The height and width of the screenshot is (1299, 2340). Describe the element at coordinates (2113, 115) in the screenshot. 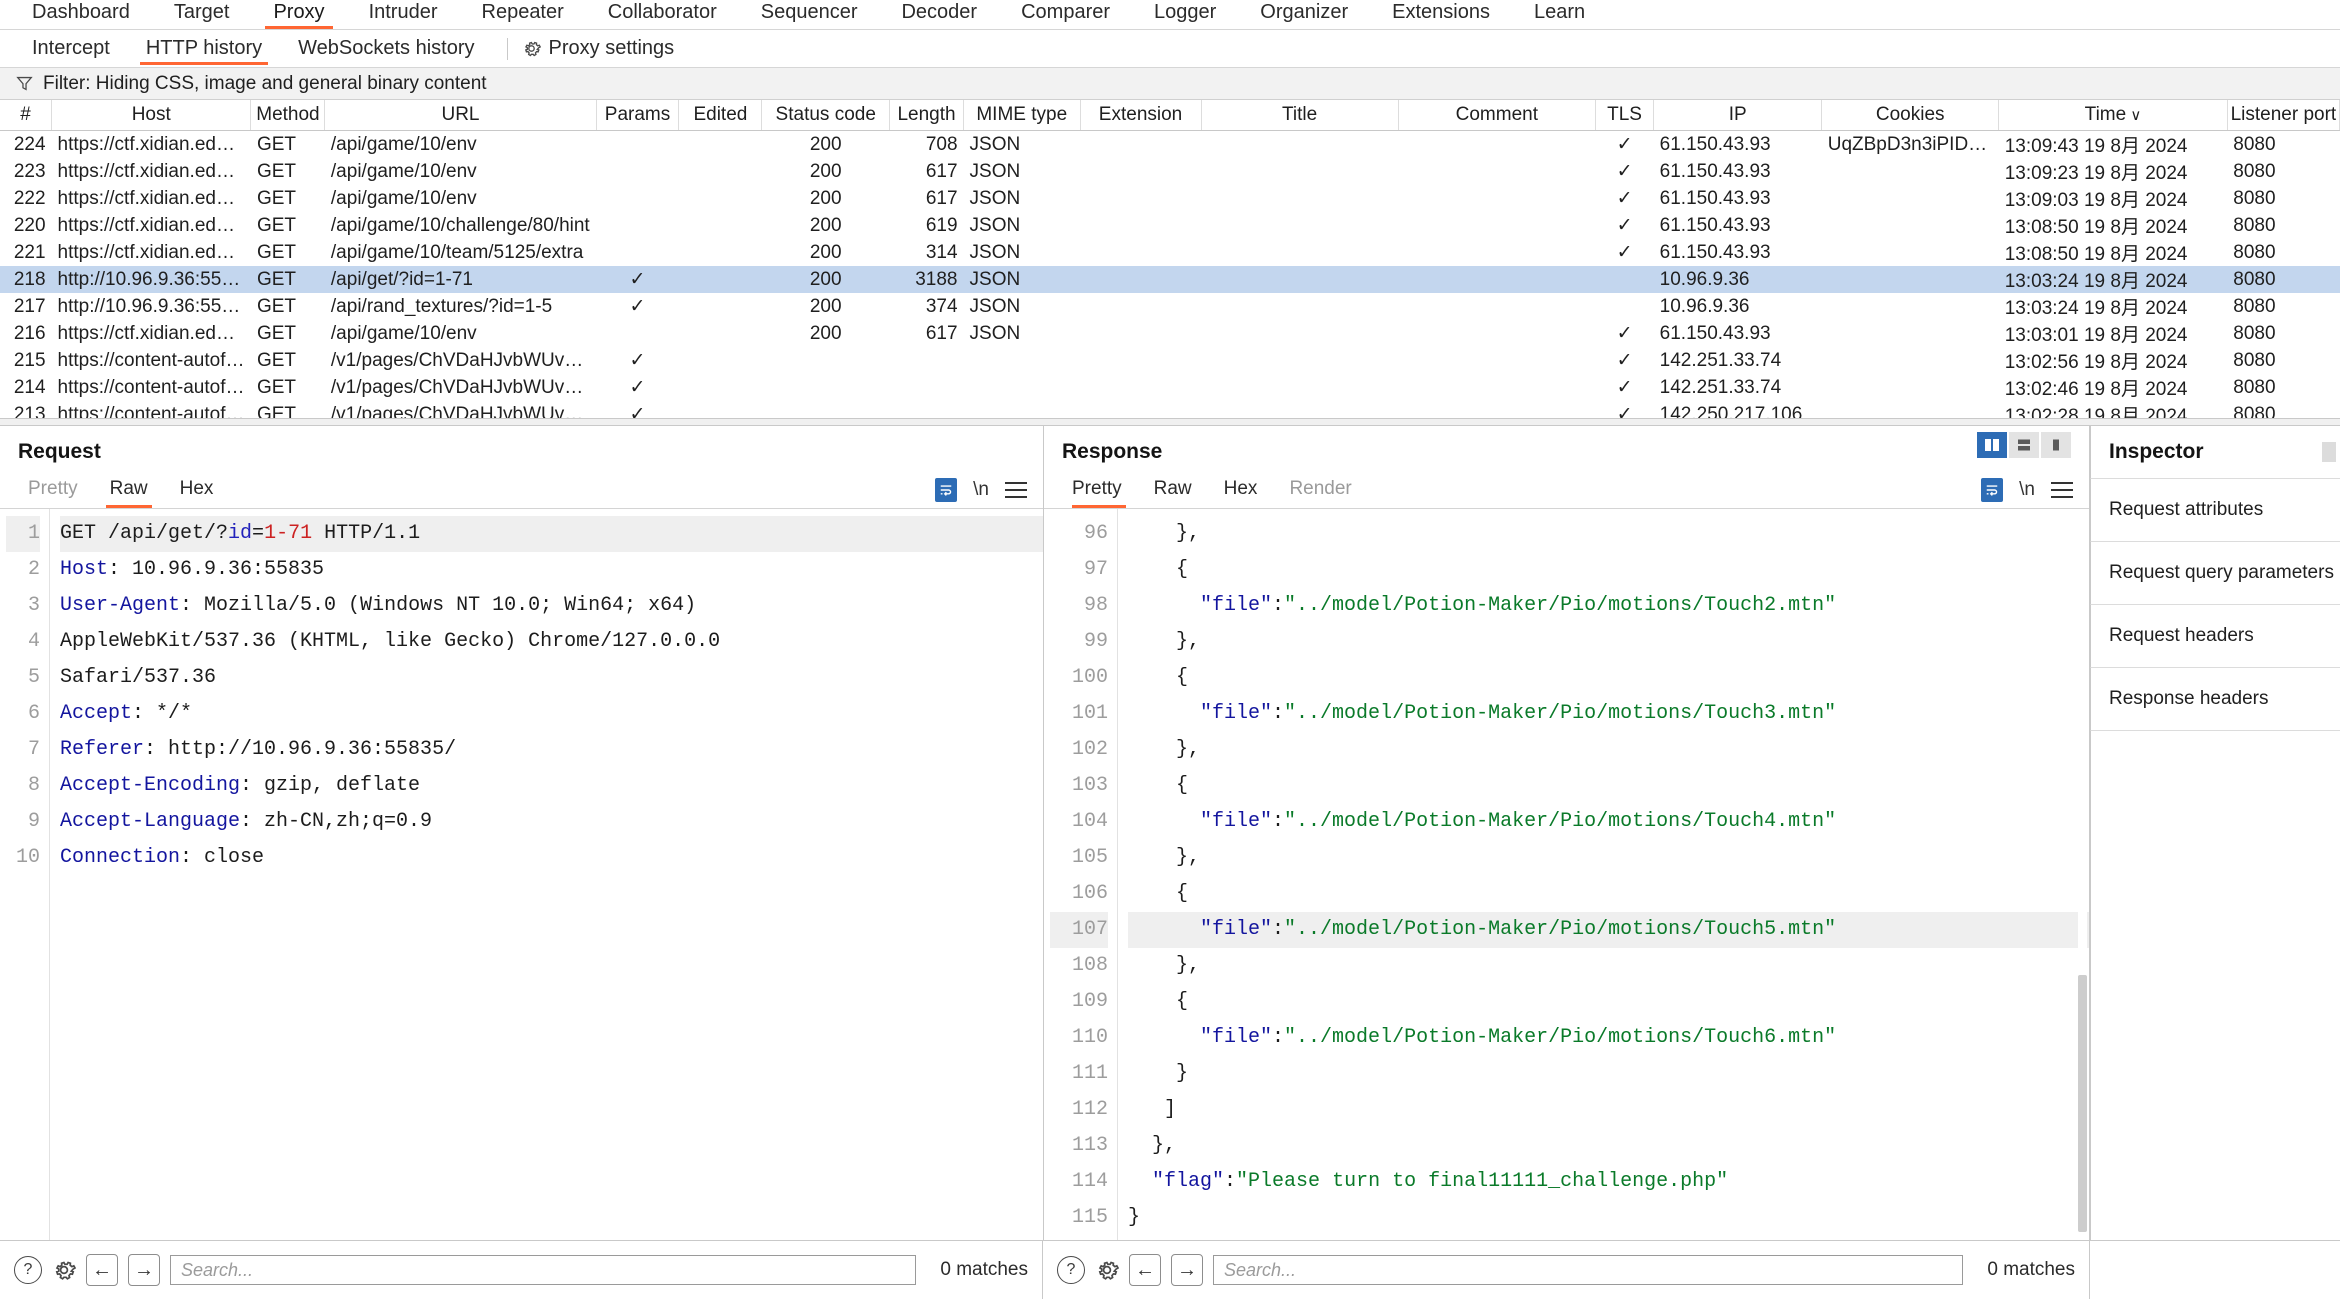

I see `column-header-time: Time ∨` at that location.